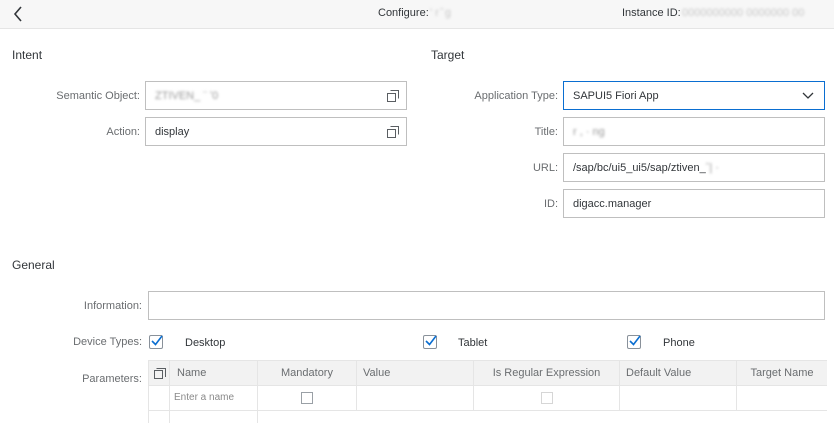  I want to click on parameters-label: Parameters:, so click(112, 379).